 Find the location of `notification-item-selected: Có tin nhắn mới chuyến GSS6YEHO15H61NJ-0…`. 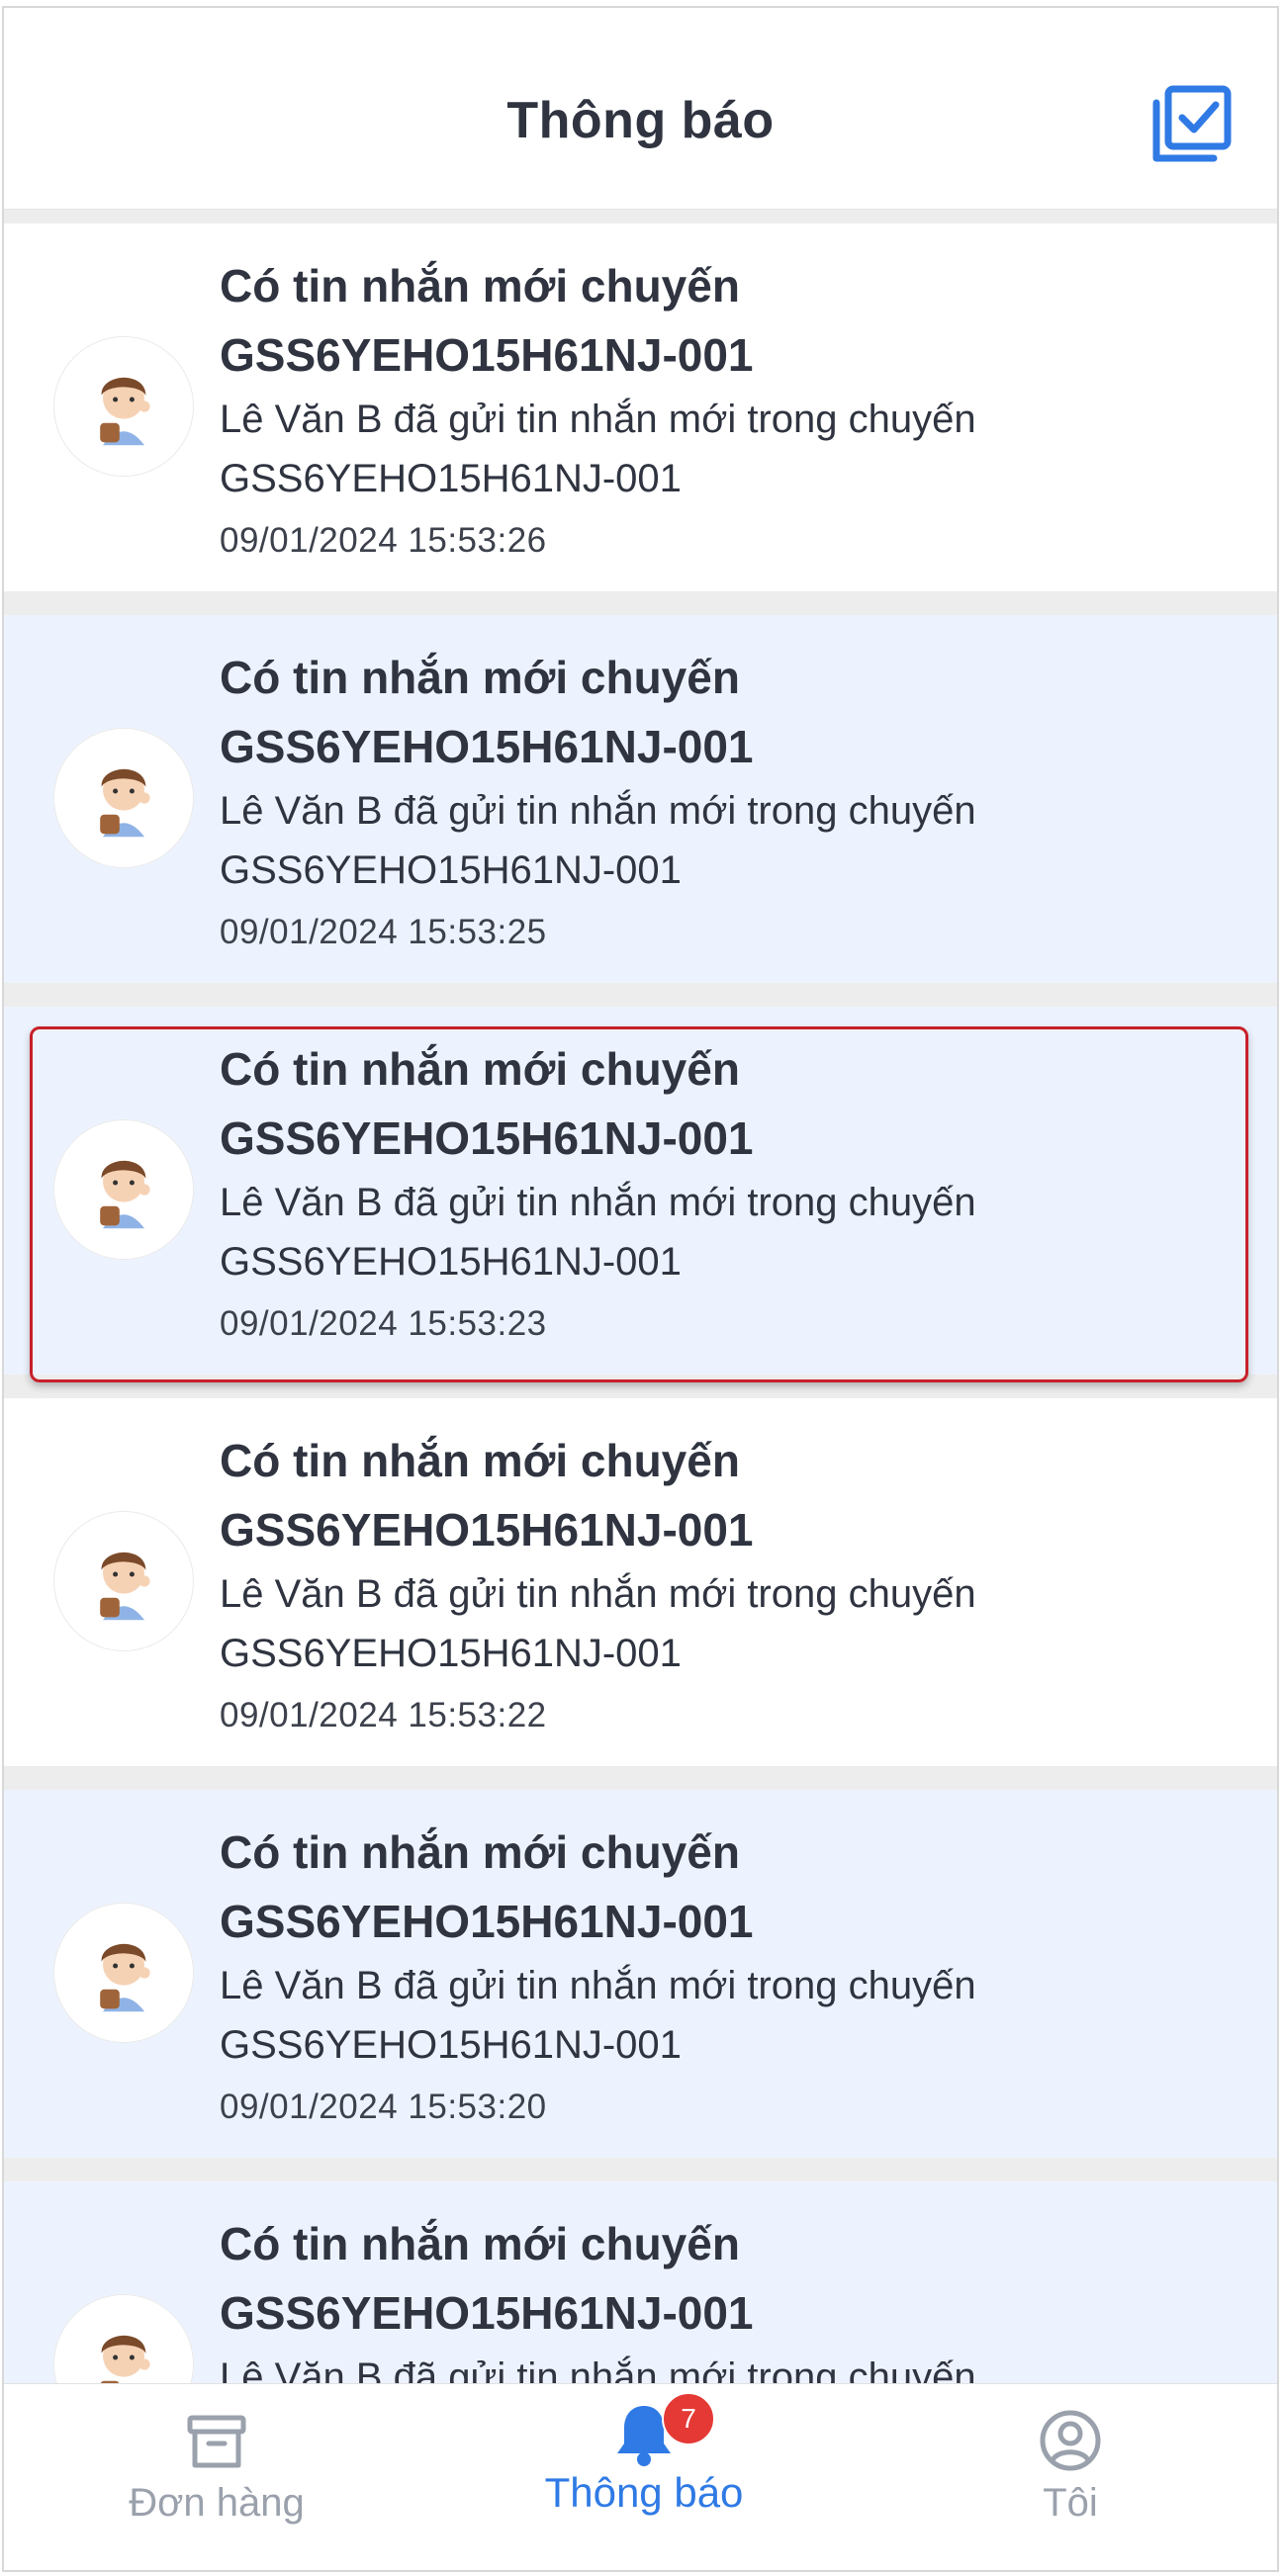

notification-item-selected: Có tin nhắn mới chuyến GSS6YEHO15H61NJ-0… is located at coordinates (640, 1194).